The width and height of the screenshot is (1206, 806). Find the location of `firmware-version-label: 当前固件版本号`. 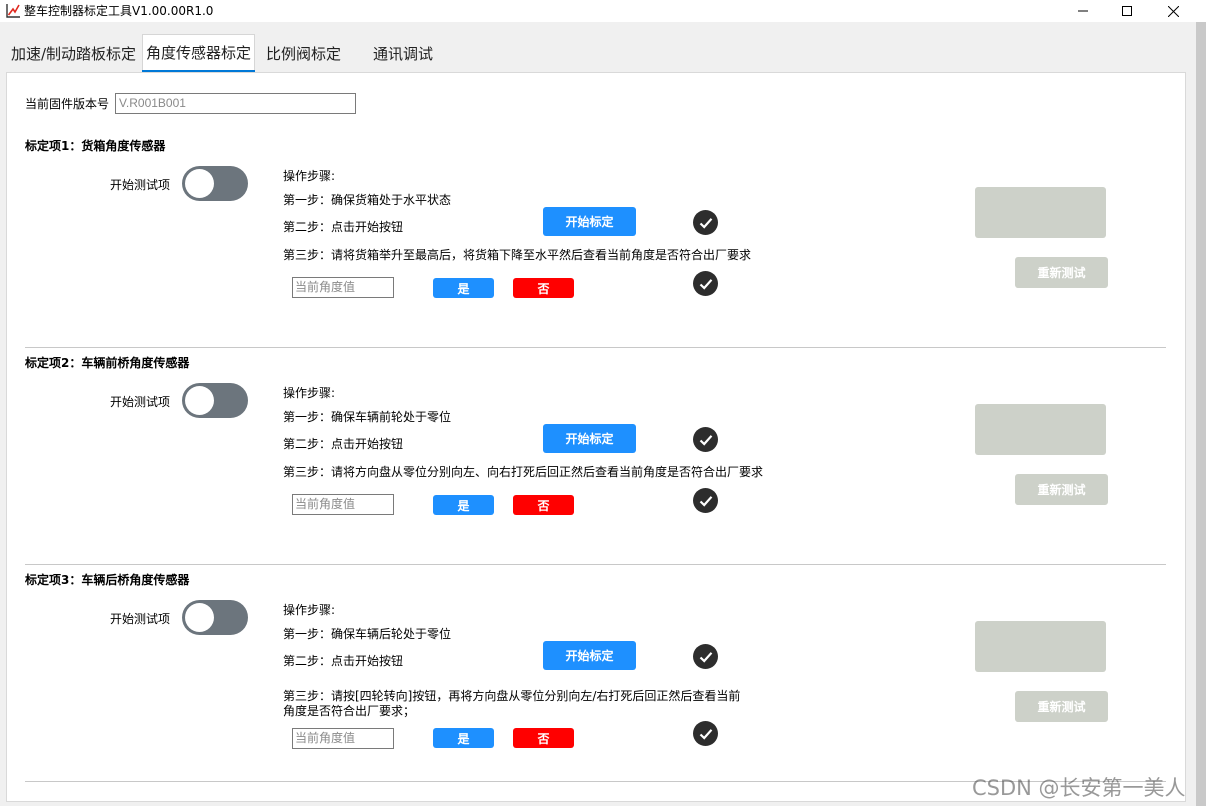

firmware-version-label: 当前固件版本号 is located at coordinates (67, 104).